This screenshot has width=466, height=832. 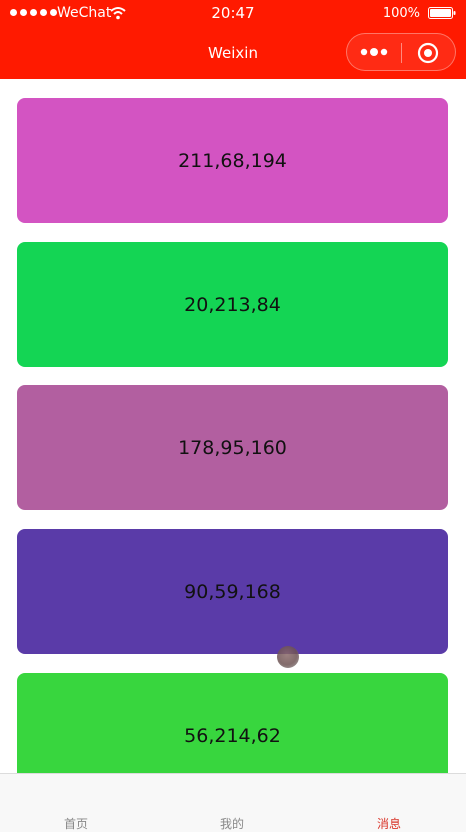 I want to click on battery-percentage: 100%, so click(x=401, y=13).